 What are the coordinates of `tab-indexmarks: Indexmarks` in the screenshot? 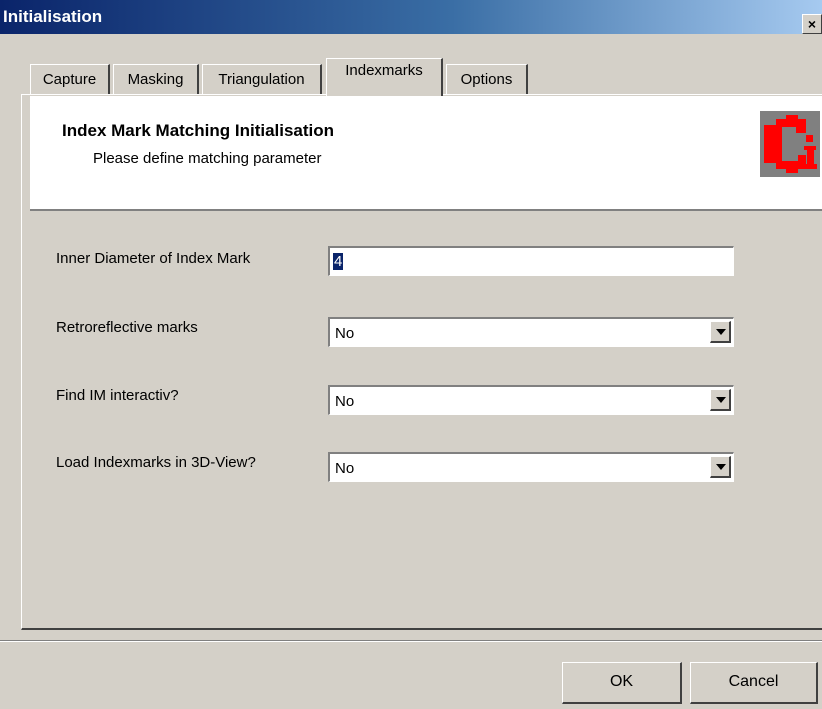 It's located at (384, 78).